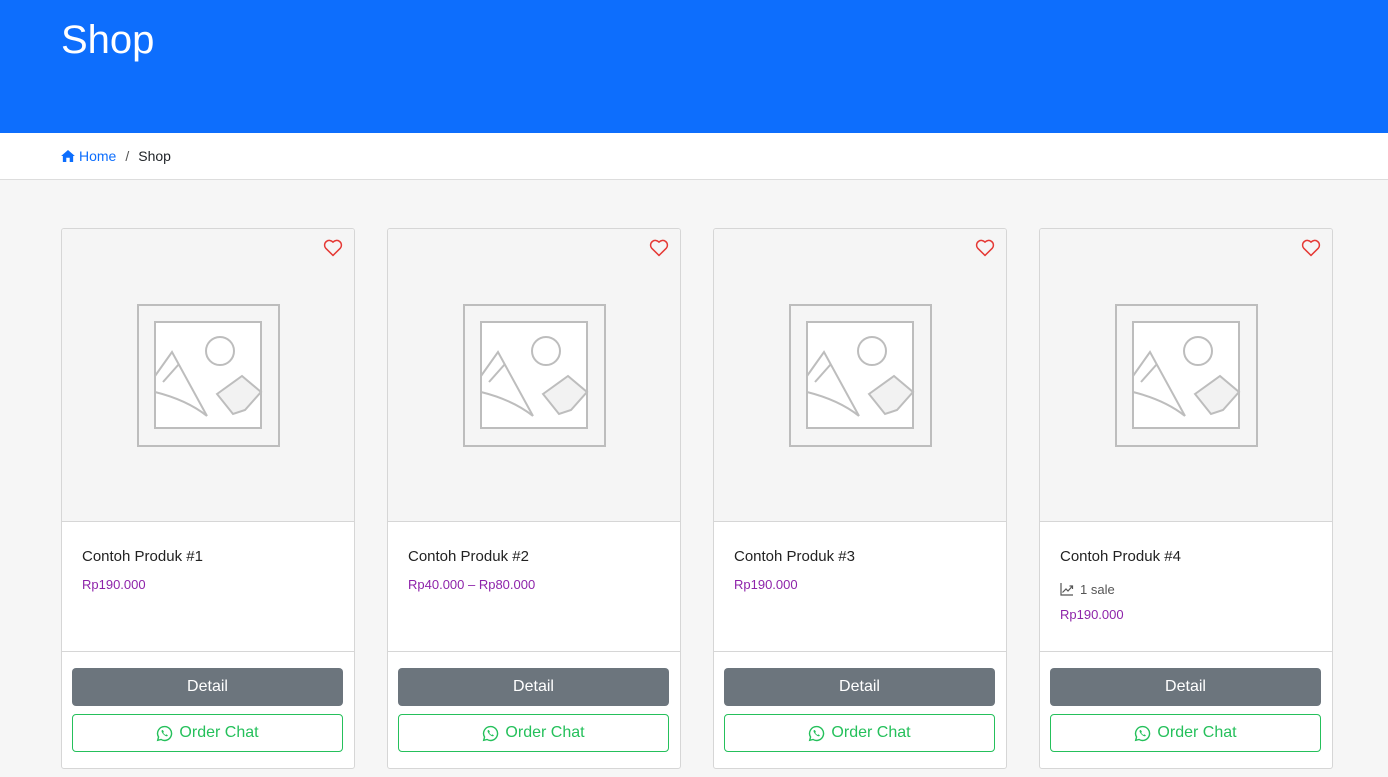  I want to click on product-info: Contoh Produk #1 Rp190.000, so click(208, 570).